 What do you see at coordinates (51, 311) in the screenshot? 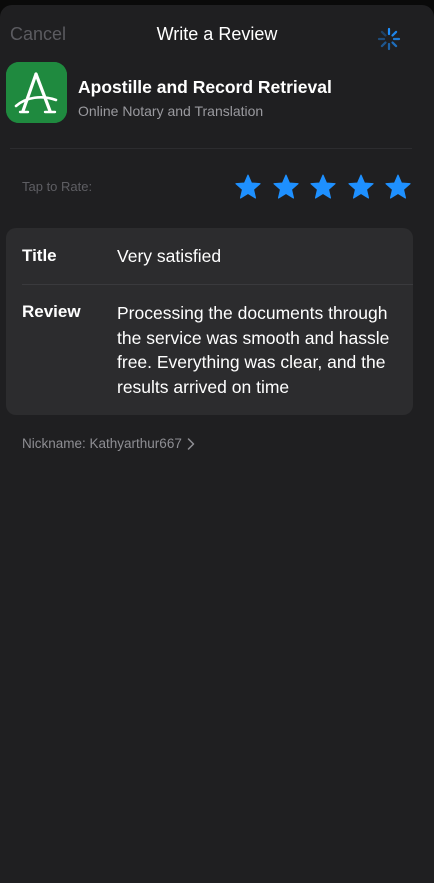
I see `review-label: Review` at bounding box center [51, 311].